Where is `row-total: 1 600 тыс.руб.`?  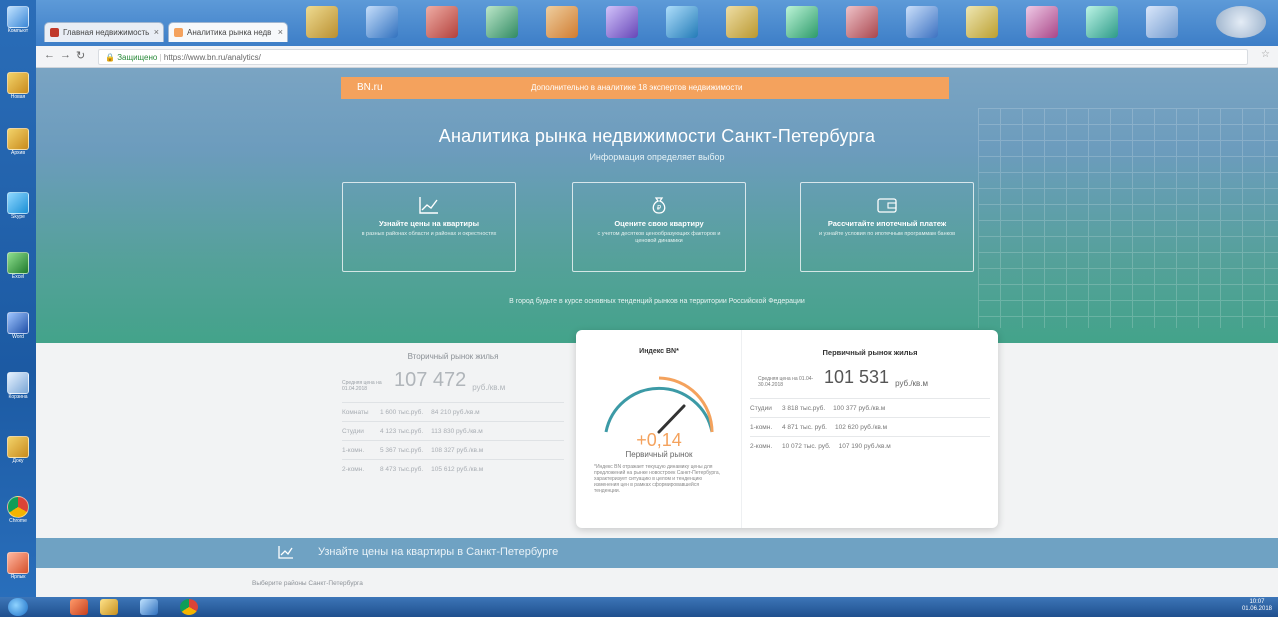 row-total: 1 600 тыс.руб. is located at coordinates (402, 412).